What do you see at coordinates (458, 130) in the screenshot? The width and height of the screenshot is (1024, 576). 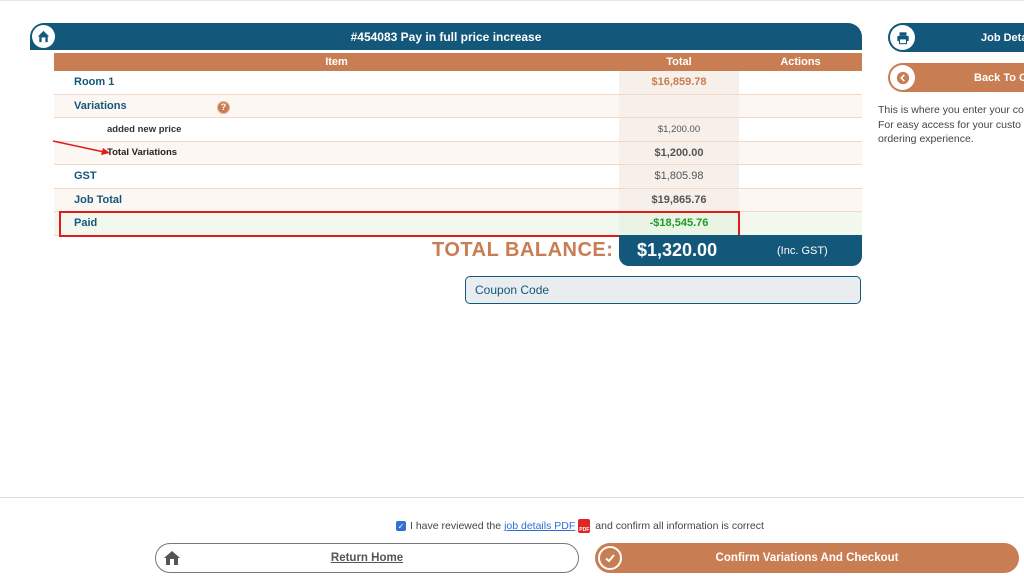 I see `table-row-variation-item: added new price $1,200.00` at bounding box center [458, 130].